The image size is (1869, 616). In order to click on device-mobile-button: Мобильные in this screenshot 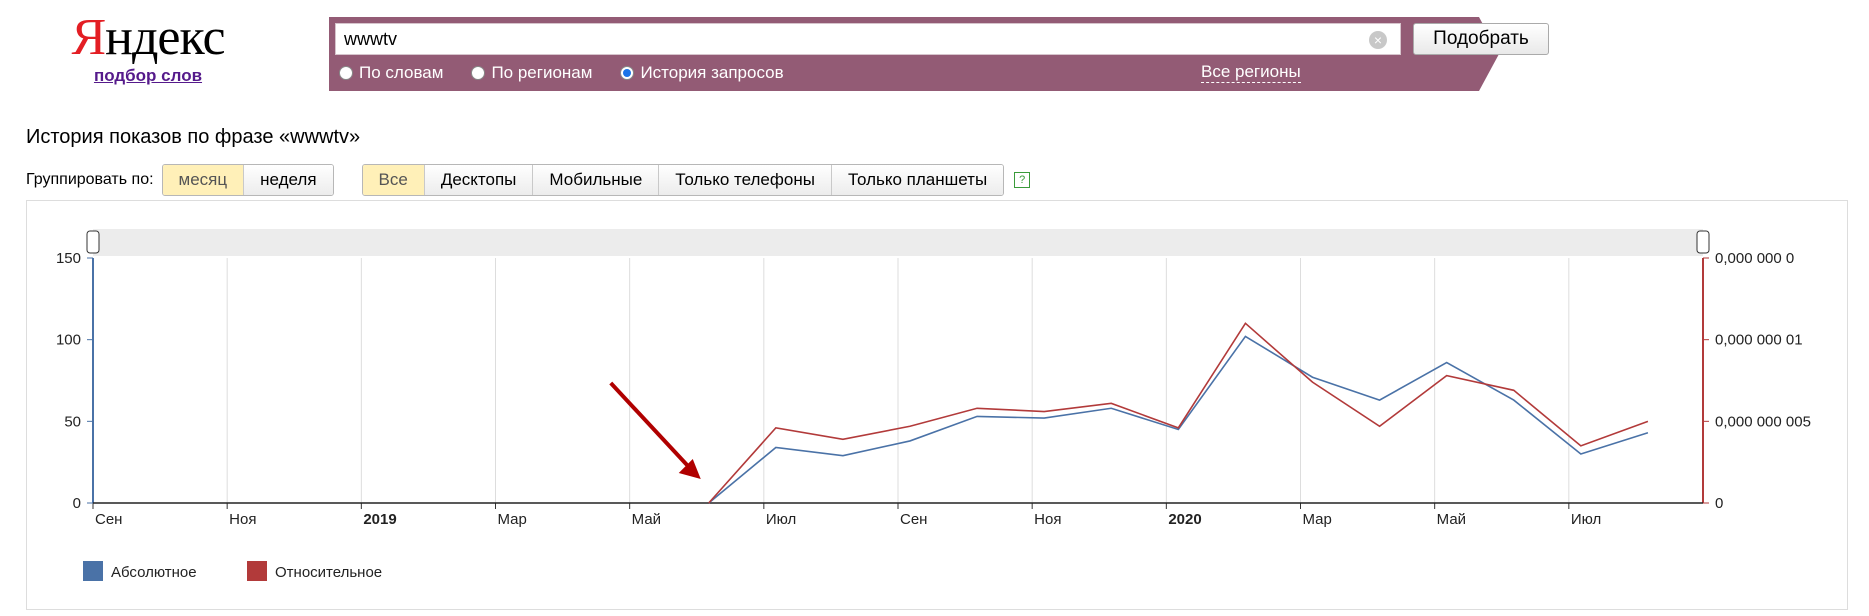, I will do `click(596, 180)`.